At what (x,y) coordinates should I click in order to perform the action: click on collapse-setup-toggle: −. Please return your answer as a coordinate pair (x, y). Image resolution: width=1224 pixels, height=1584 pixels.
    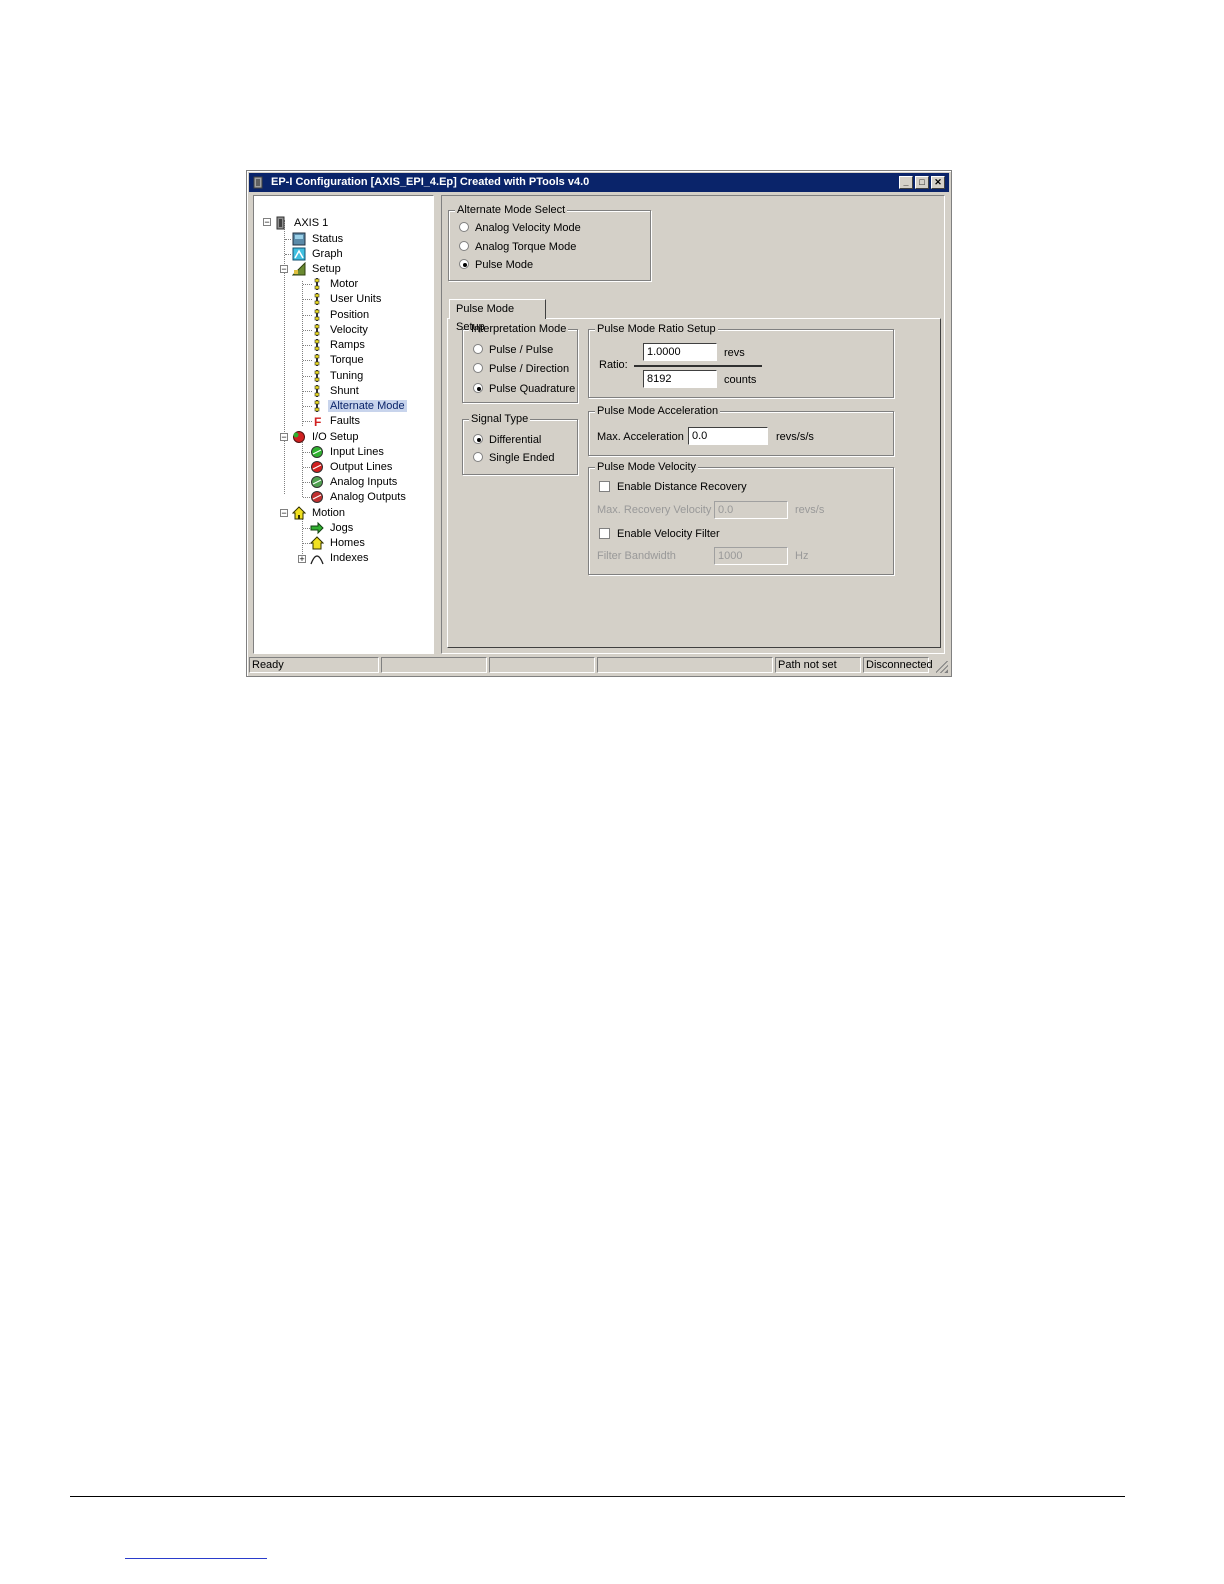
    Looking at the image, I should click on (284, 269).